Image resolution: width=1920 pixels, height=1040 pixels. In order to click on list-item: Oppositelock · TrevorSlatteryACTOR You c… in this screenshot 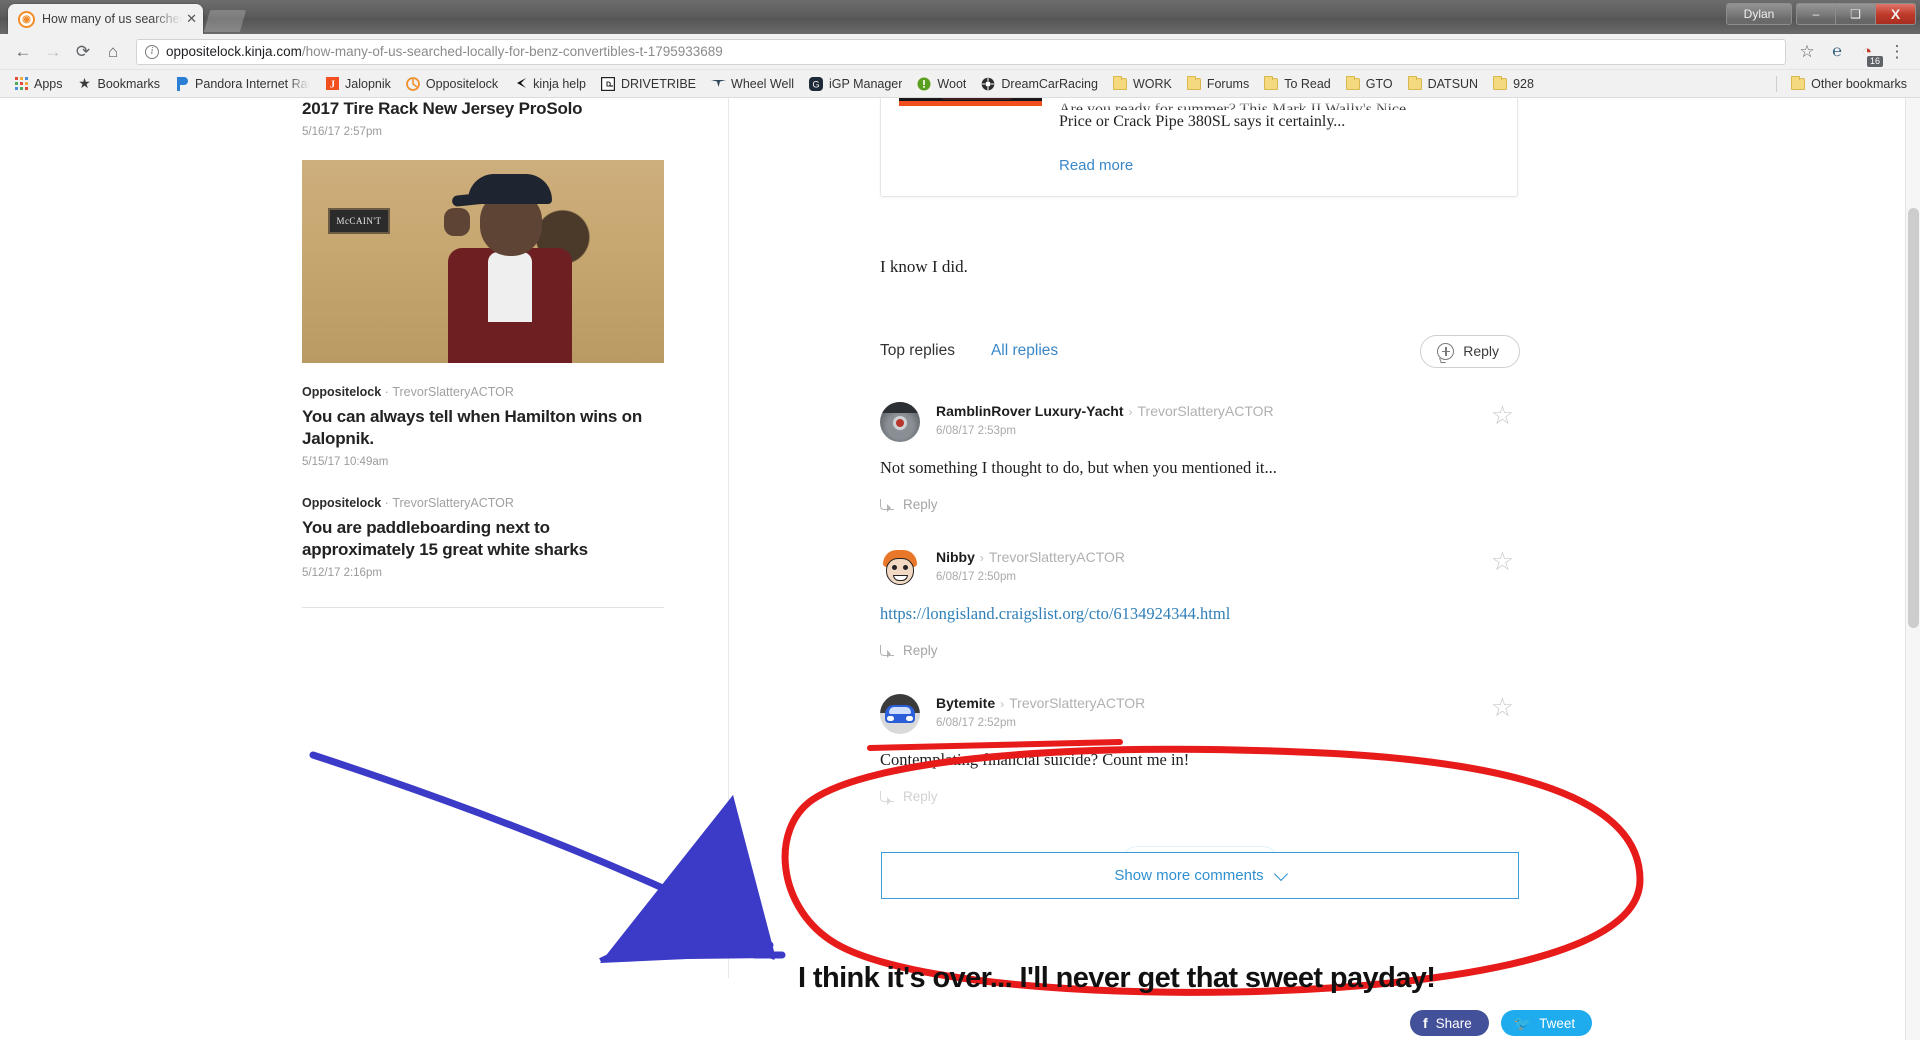, I will do `click(483, 426)`.